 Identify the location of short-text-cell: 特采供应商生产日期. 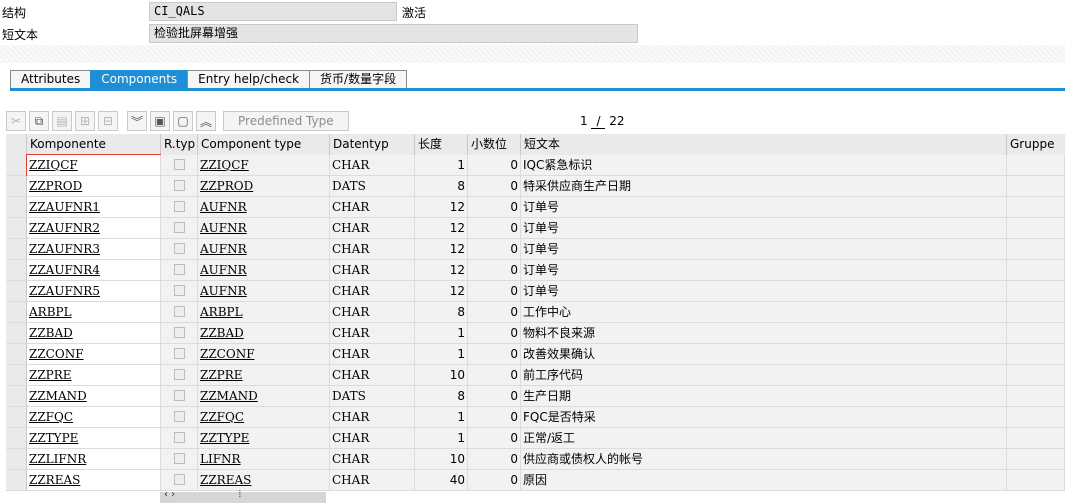
(764, 186).